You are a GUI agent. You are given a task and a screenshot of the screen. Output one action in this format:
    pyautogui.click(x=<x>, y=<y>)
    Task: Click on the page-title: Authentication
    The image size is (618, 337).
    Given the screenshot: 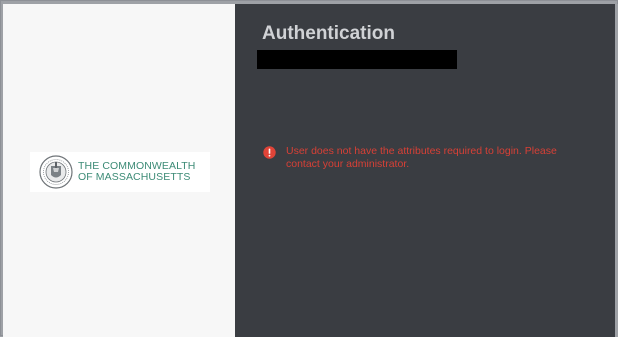 What is the action you would take?
    pyautogui.click(x=328, y=33)
    